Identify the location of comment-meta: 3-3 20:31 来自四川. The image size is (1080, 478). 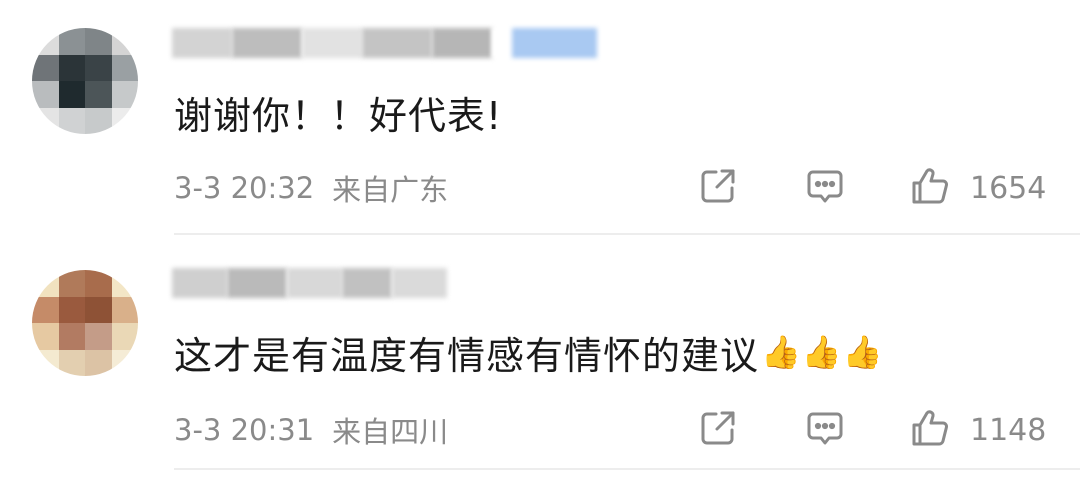
(311, 430).